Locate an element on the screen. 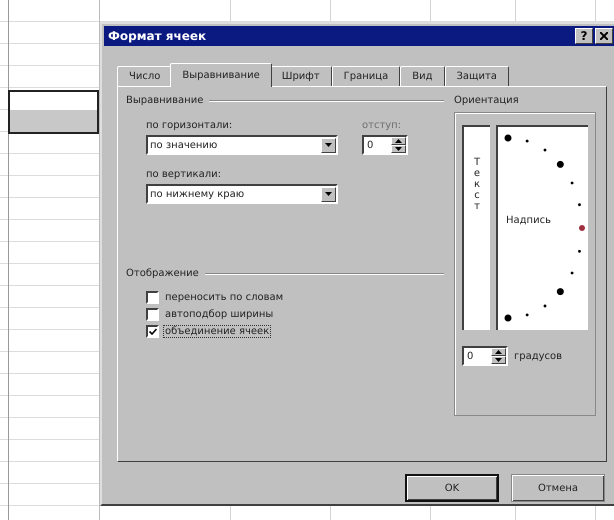  tab: Граница is located at coordinates (366, 76).